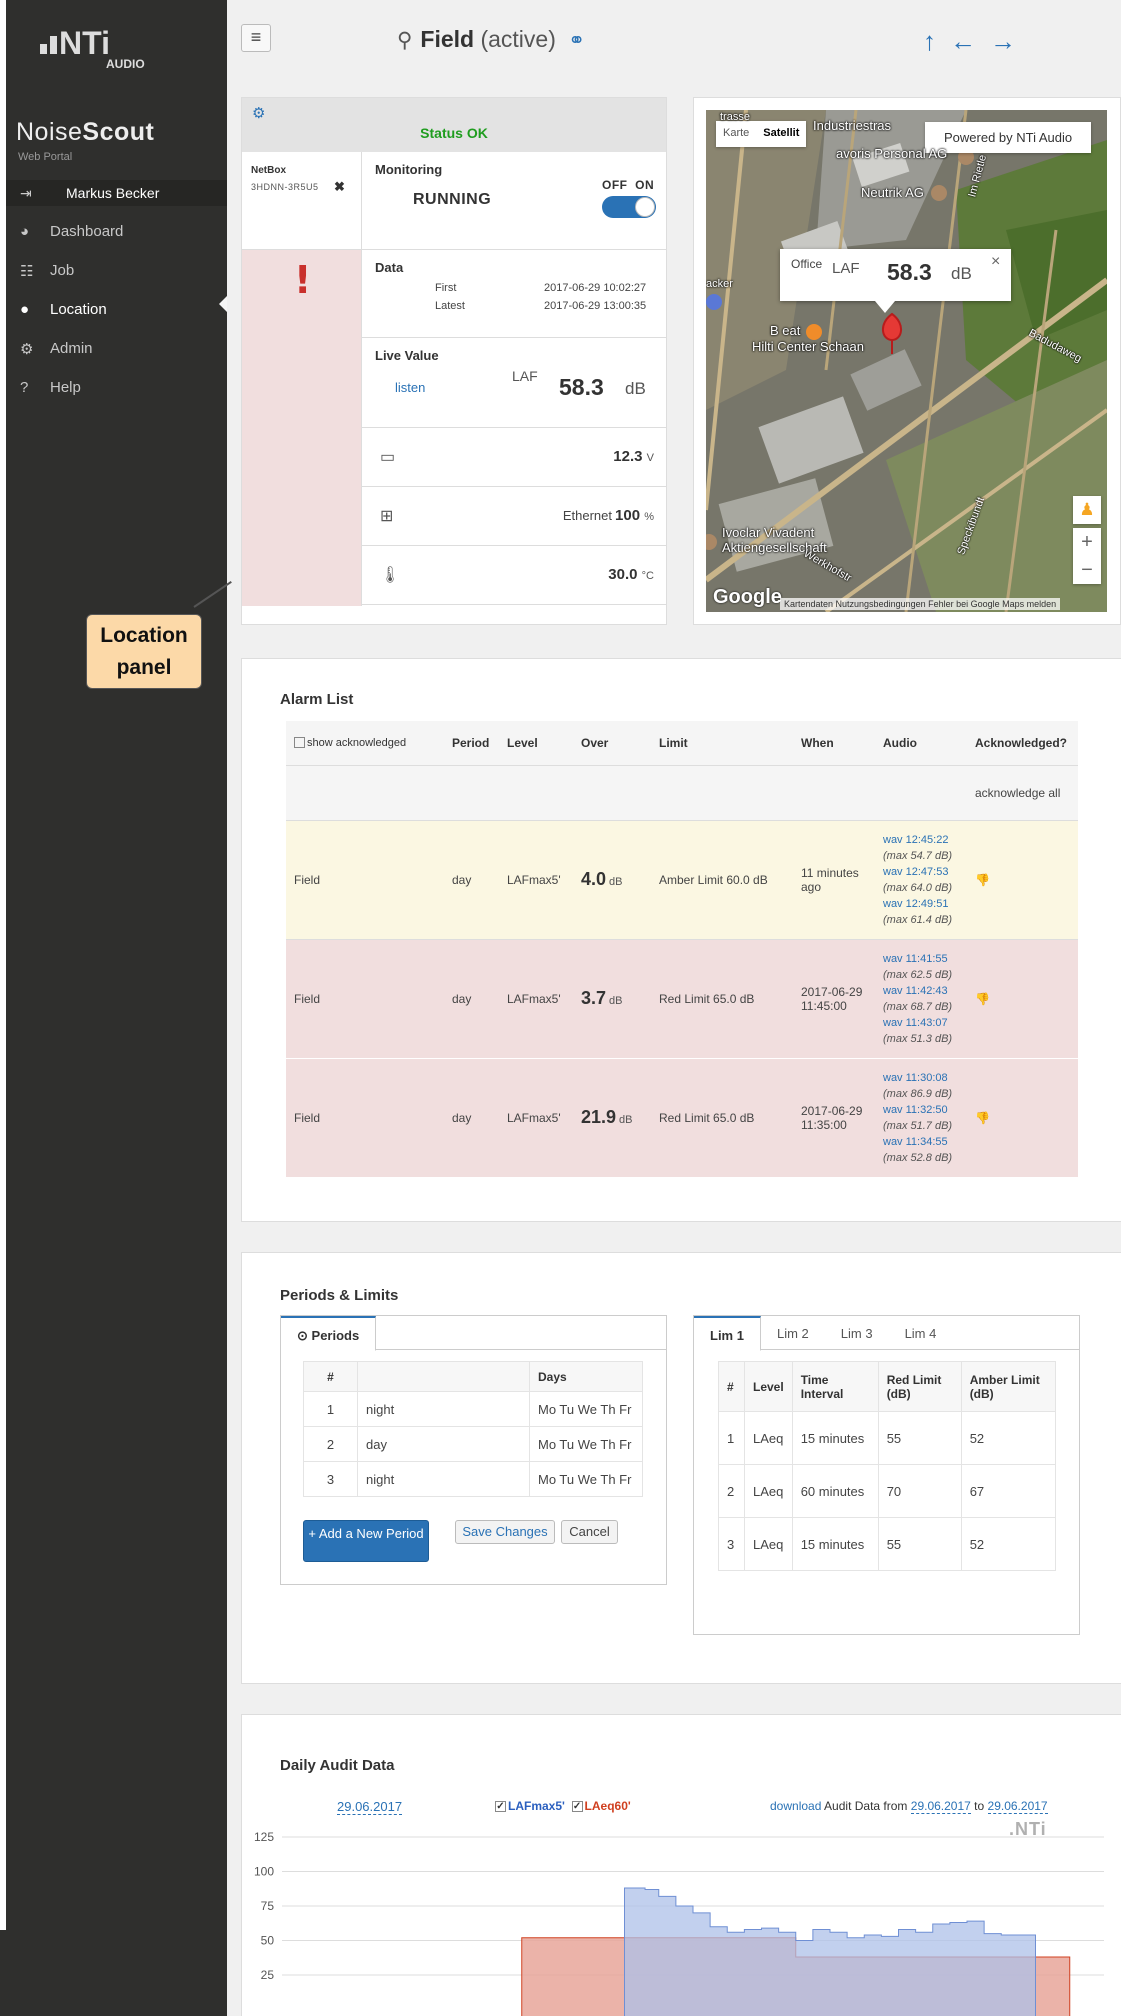  I want to click on map-type-map: Karte, so click(736, 134).